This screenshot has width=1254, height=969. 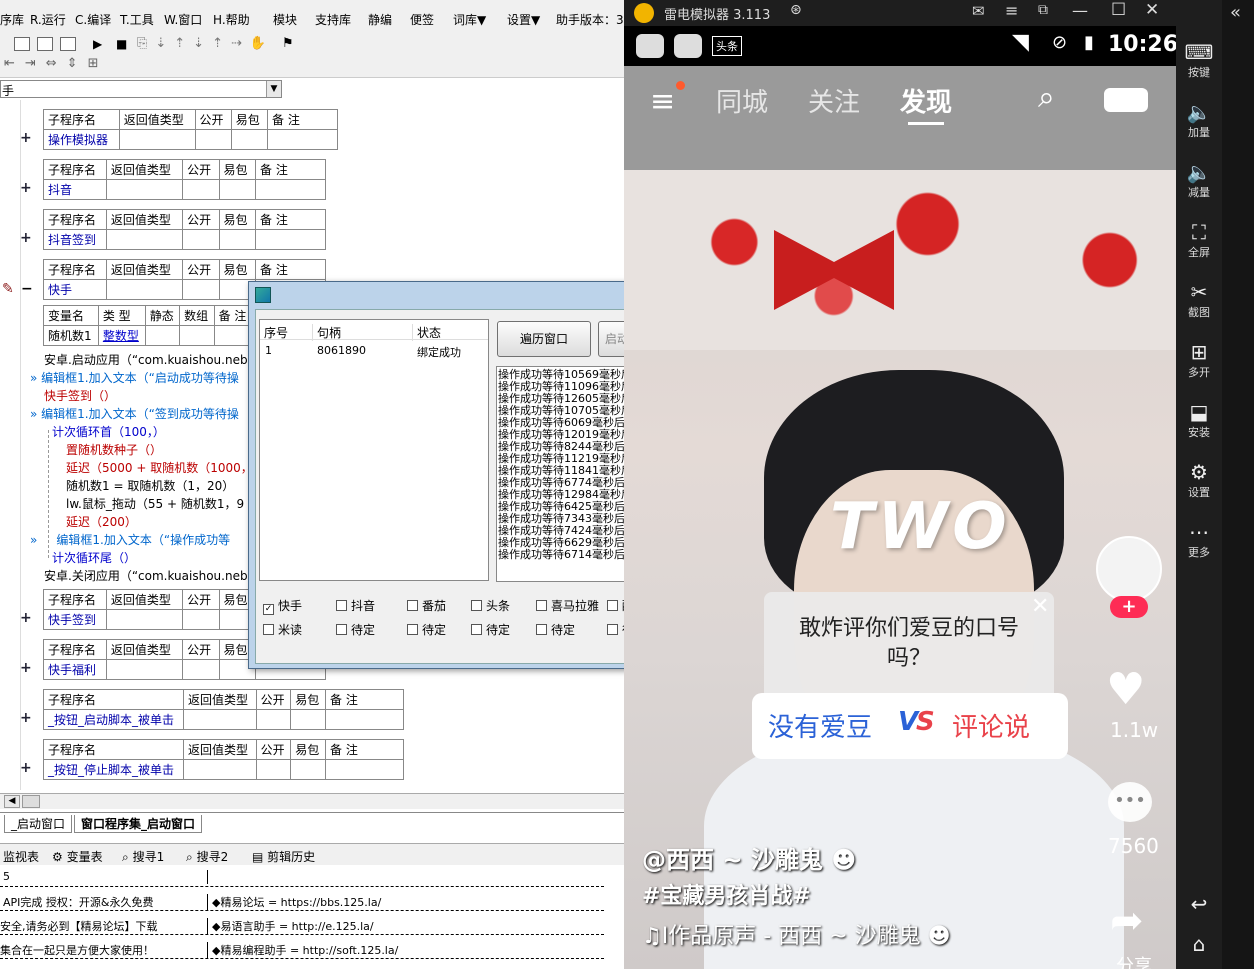 What do you see at coordinates (490, 629) in the screenshot?
I see `checkbox-row2-3: 待定` at bounding box center [490, 629].